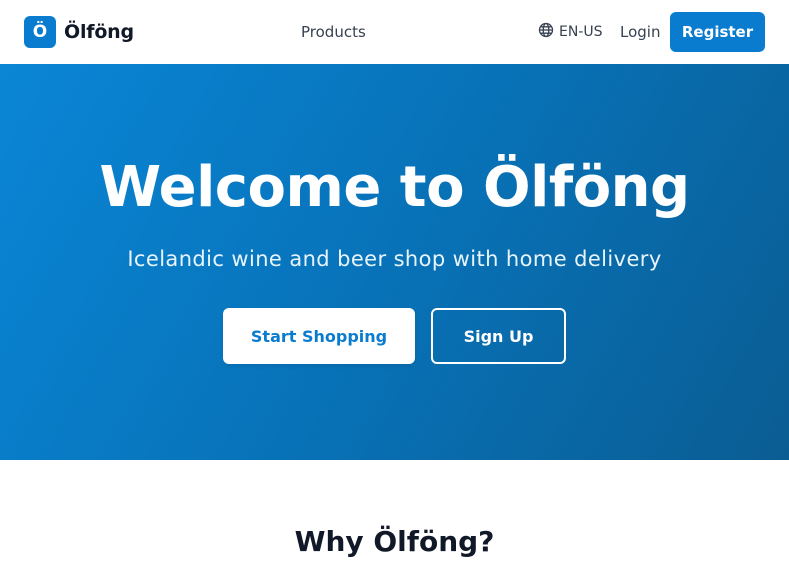 The height and width of the screenshot is (566, 789). Describe the element at coordinates (394, 32) in the screenshot. I see `top-navbar: Ö Ölföng Products EN-US Login Register` at that location.